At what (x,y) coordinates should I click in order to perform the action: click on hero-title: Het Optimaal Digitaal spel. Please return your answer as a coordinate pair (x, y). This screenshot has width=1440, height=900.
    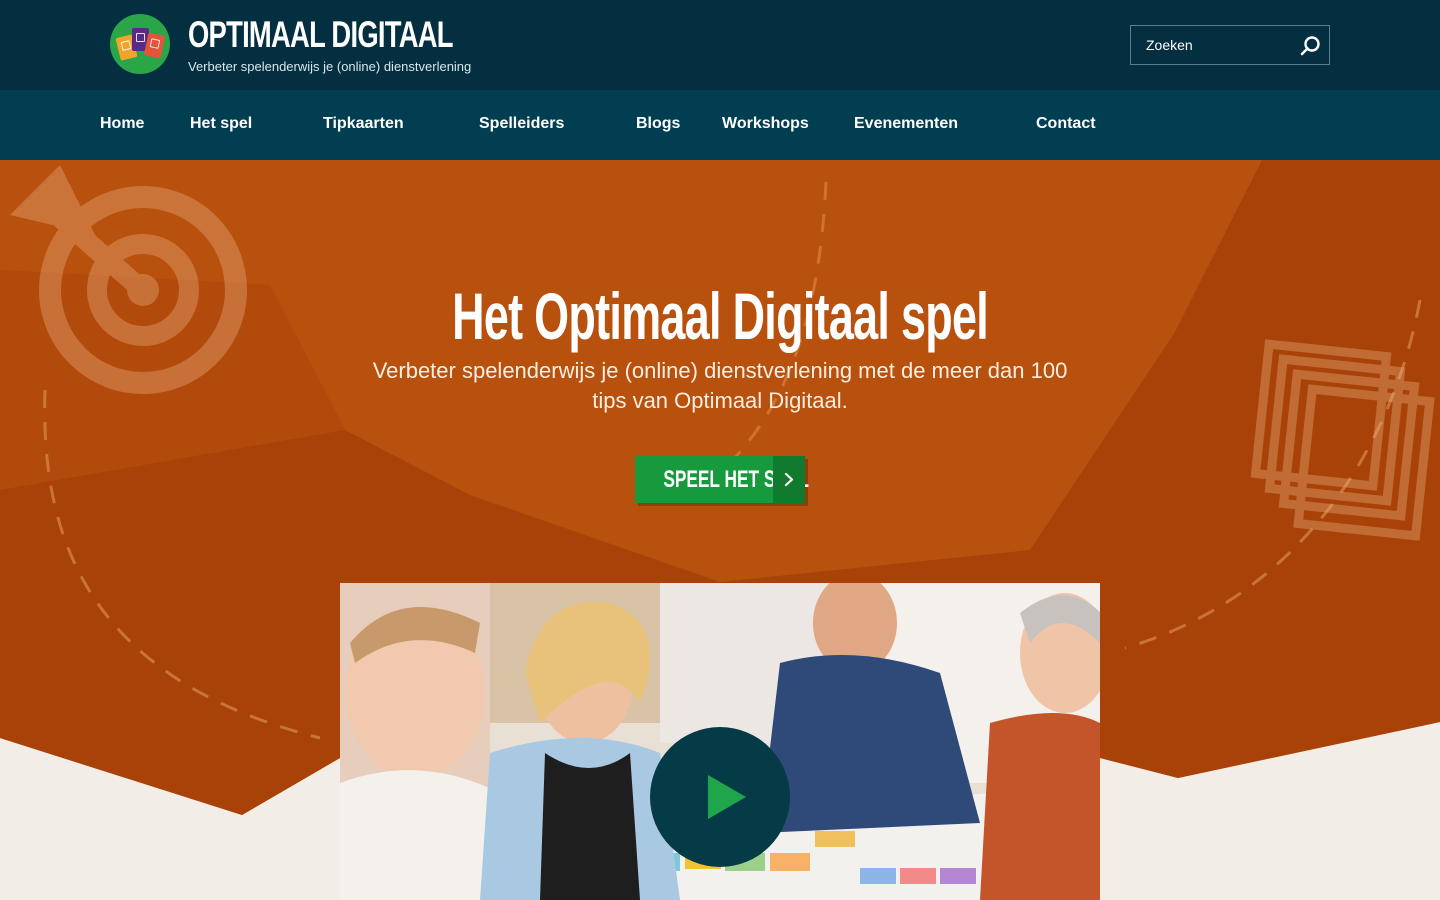
    Looking at the image, I should click on (720, 316).